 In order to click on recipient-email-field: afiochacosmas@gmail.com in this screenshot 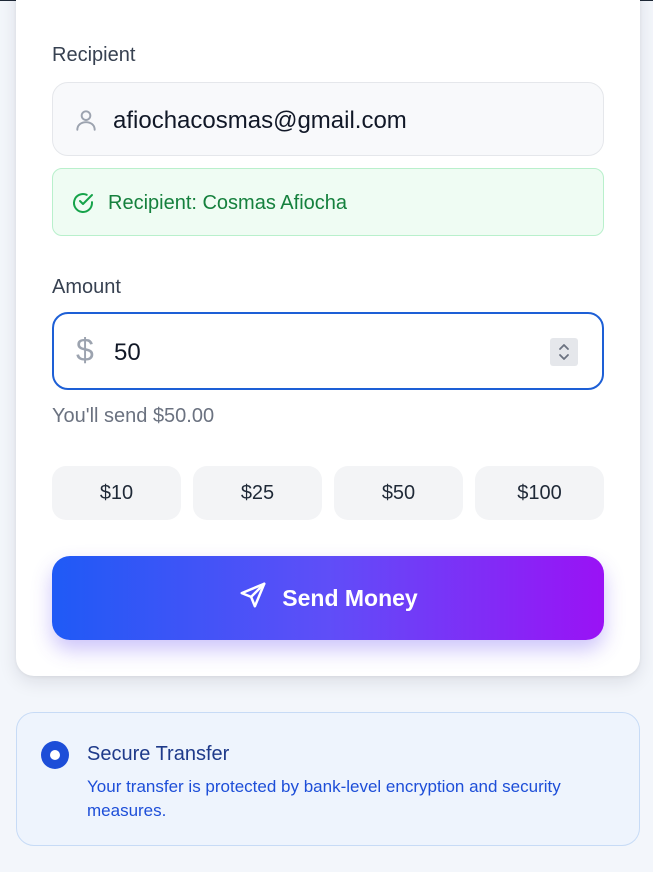, I will do `click(328, 119)`.